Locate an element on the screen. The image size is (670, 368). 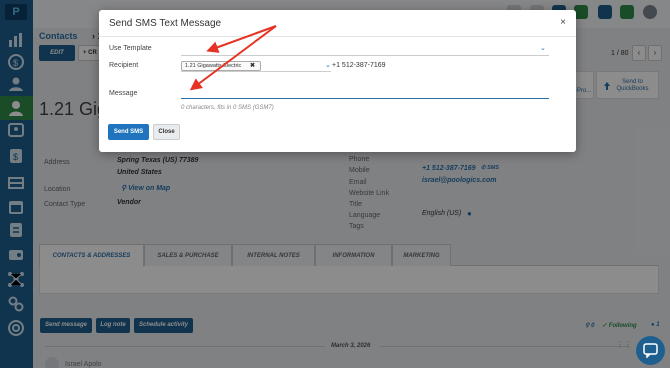
use-template-label: Use Template is located at coordinates (130, 48).